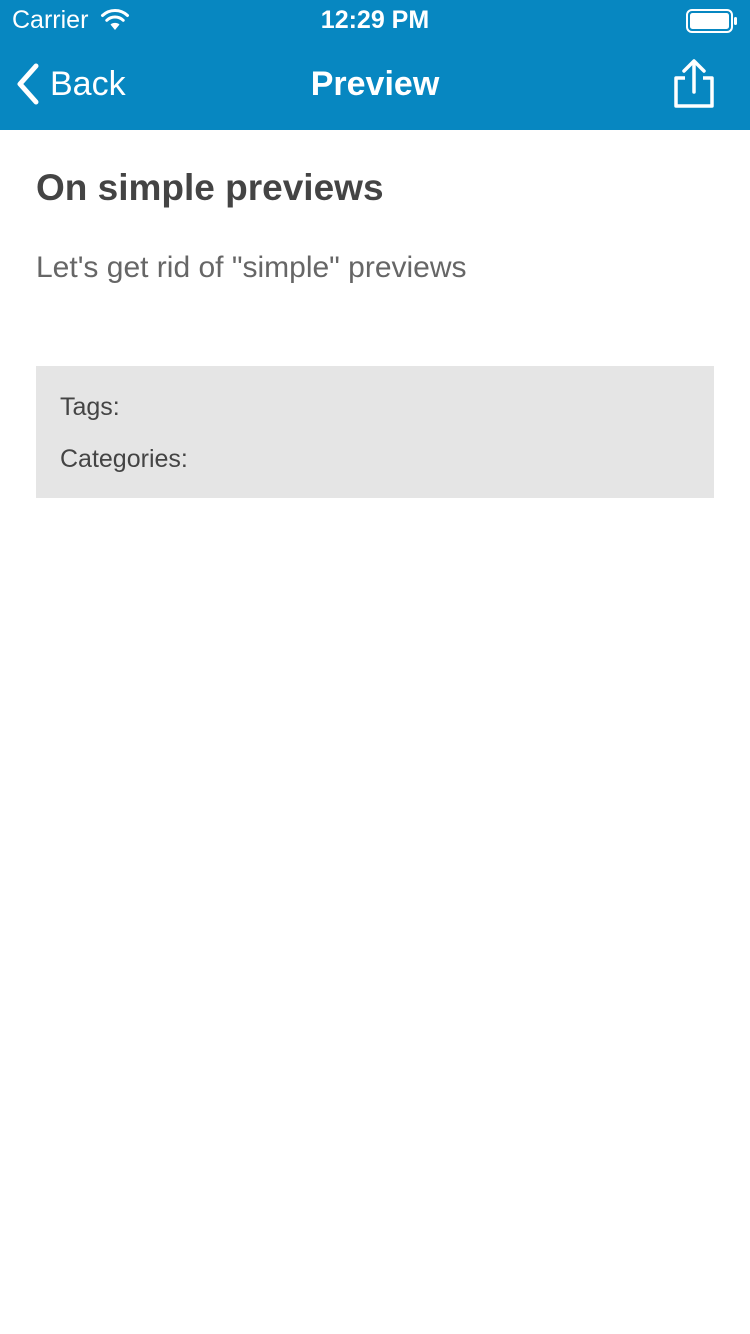 The width and height of the screenshot is (750, 1334). I want to click on share-icon, so click(694, 84).